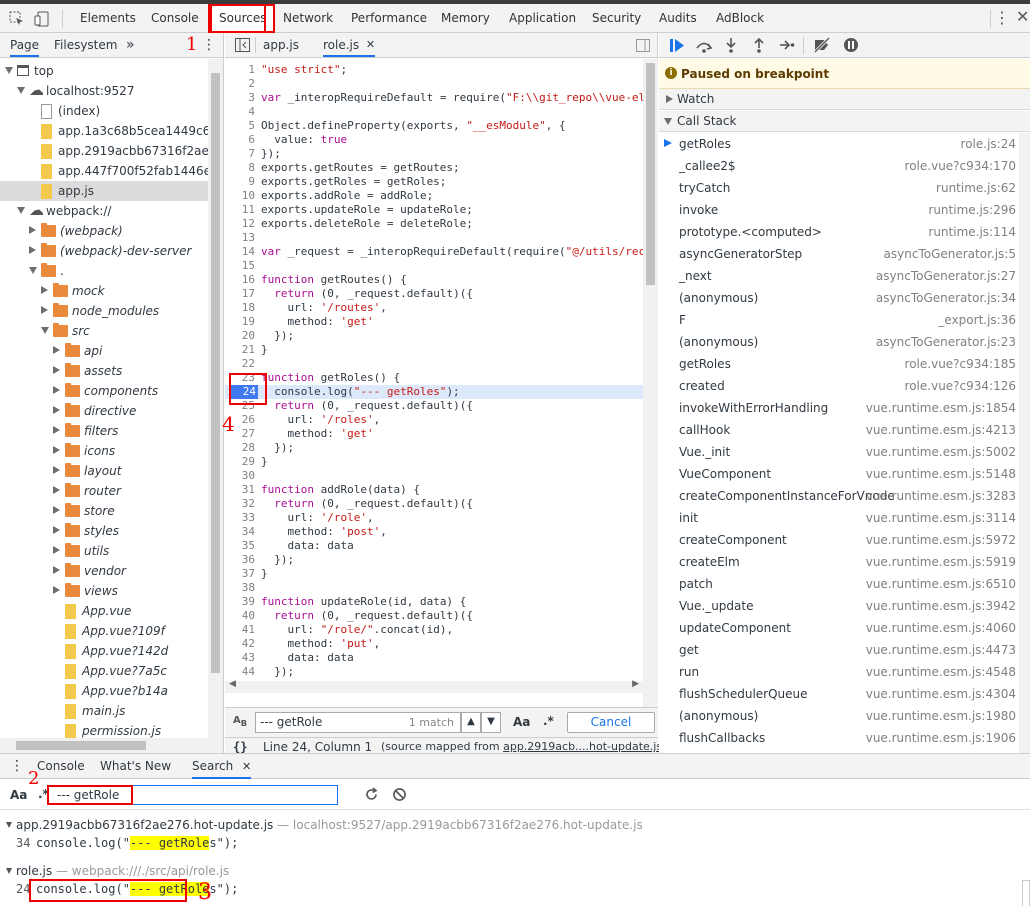  What do you see at coordinates (434, 280) in the screenshot?
I see `code-line: 16 function getRoutes() {` at bounding box center [434, 280].